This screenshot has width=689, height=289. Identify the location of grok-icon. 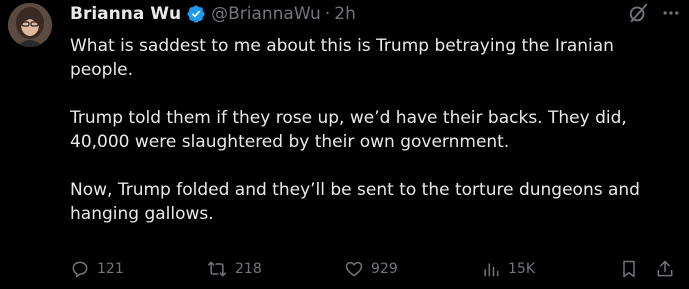
(638, 13).